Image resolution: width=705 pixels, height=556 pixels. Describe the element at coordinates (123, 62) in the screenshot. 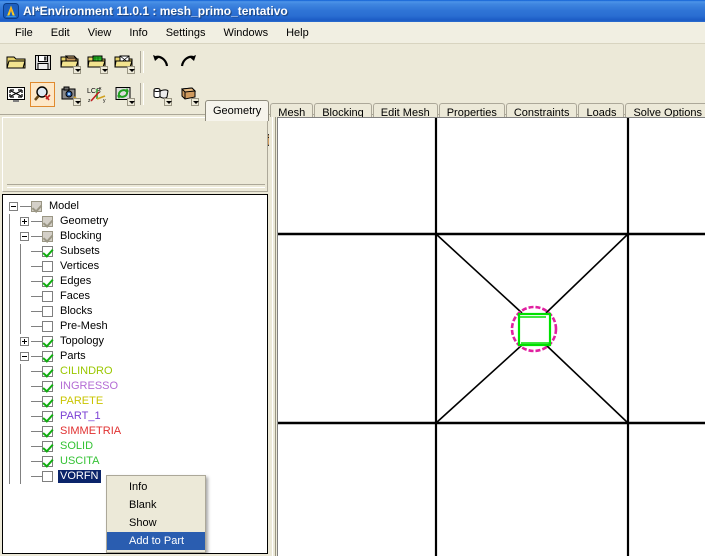

I see `open-blocking-icon` at that location.